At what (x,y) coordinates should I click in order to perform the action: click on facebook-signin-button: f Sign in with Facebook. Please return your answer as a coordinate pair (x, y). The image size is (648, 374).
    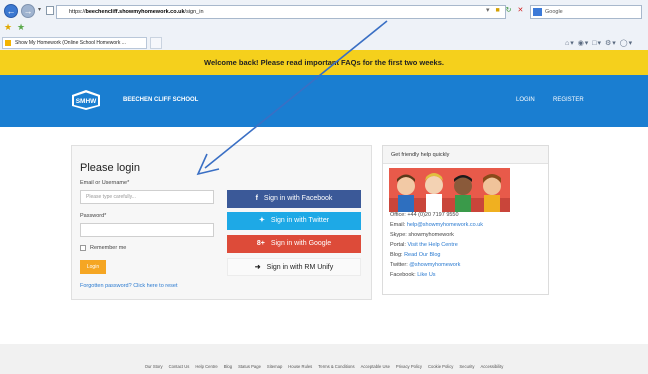
    Looking at the image, I should click on (294, 199).